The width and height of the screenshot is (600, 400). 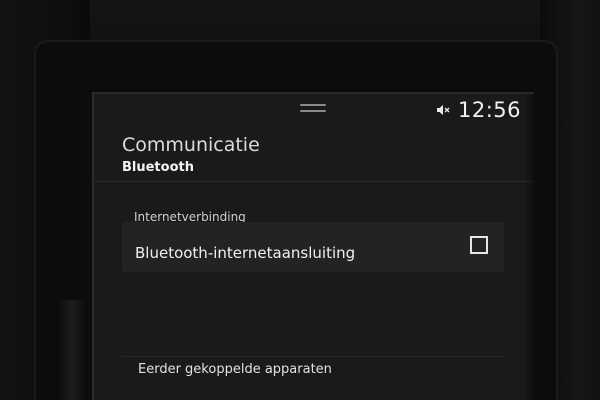 I want to click on header-divider, so click(x=314, y=181).